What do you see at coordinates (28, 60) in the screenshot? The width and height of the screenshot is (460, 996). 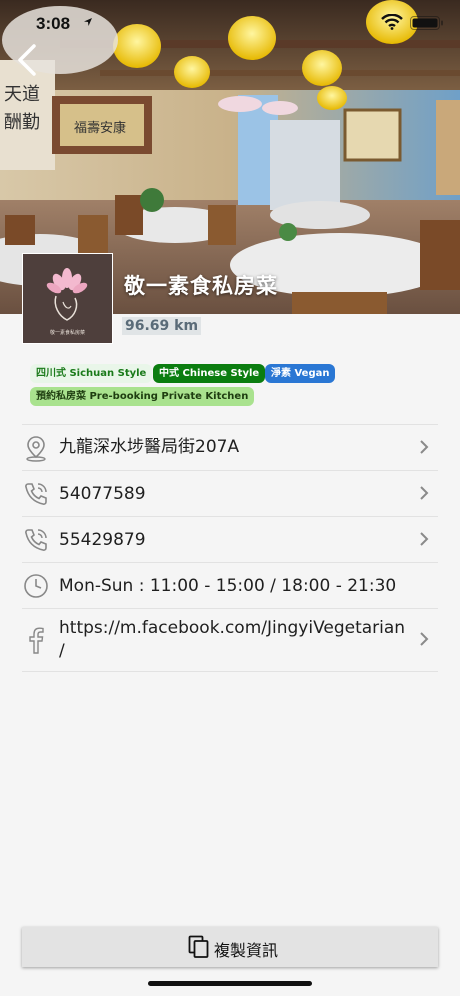 I see `back-button` at bounding box center [28, 60].